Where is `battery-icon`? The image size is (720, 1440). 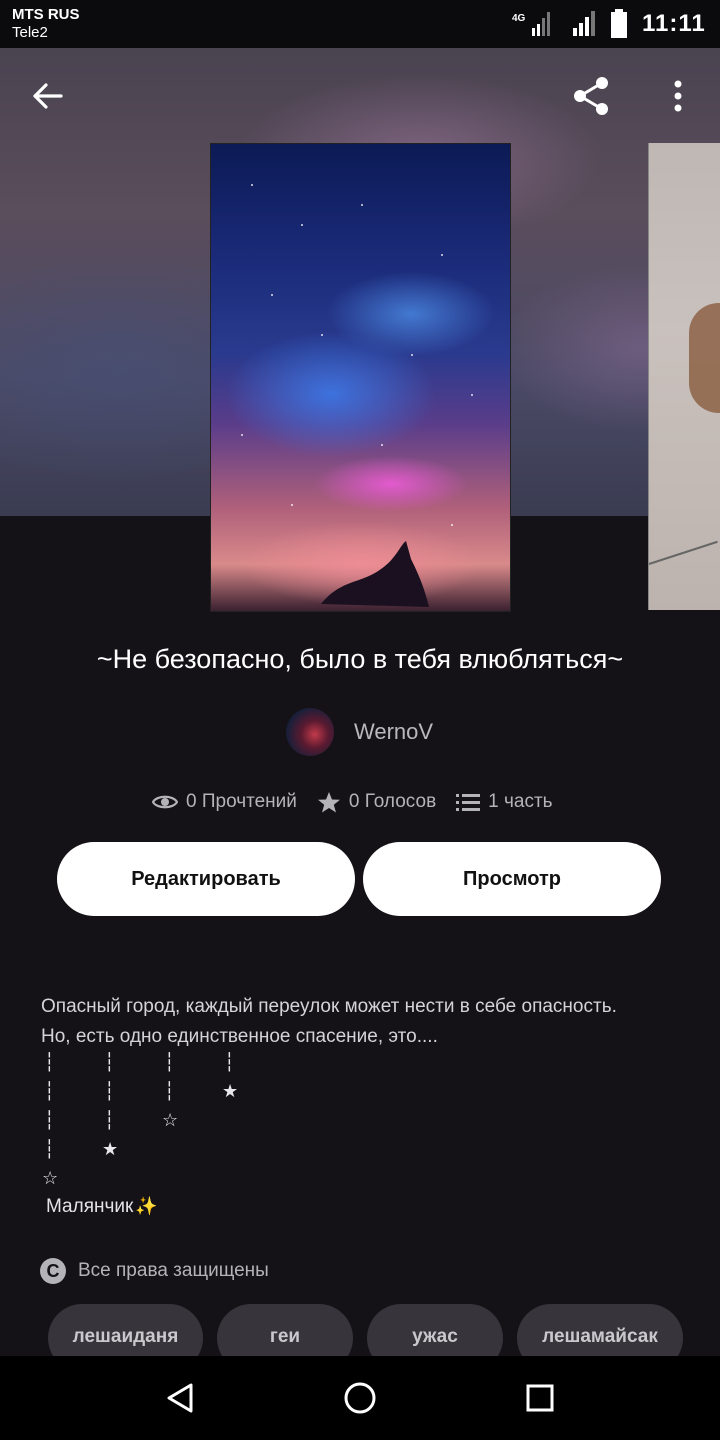 battery-icon is located at coordinates (619, 23).